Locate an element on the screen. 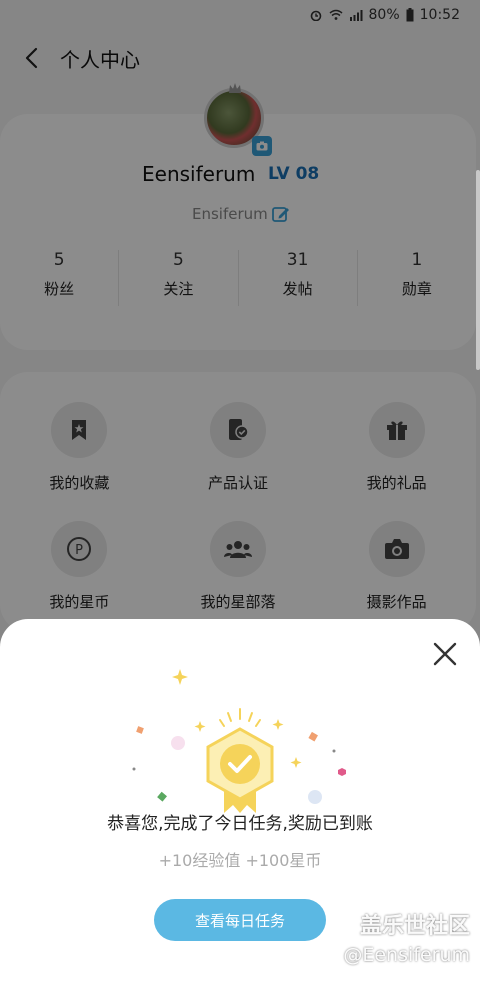 This screenshot has width=480, height=986. watermark: 盖乐世社区 @Eensiferum is located at coordinates (406, 937).